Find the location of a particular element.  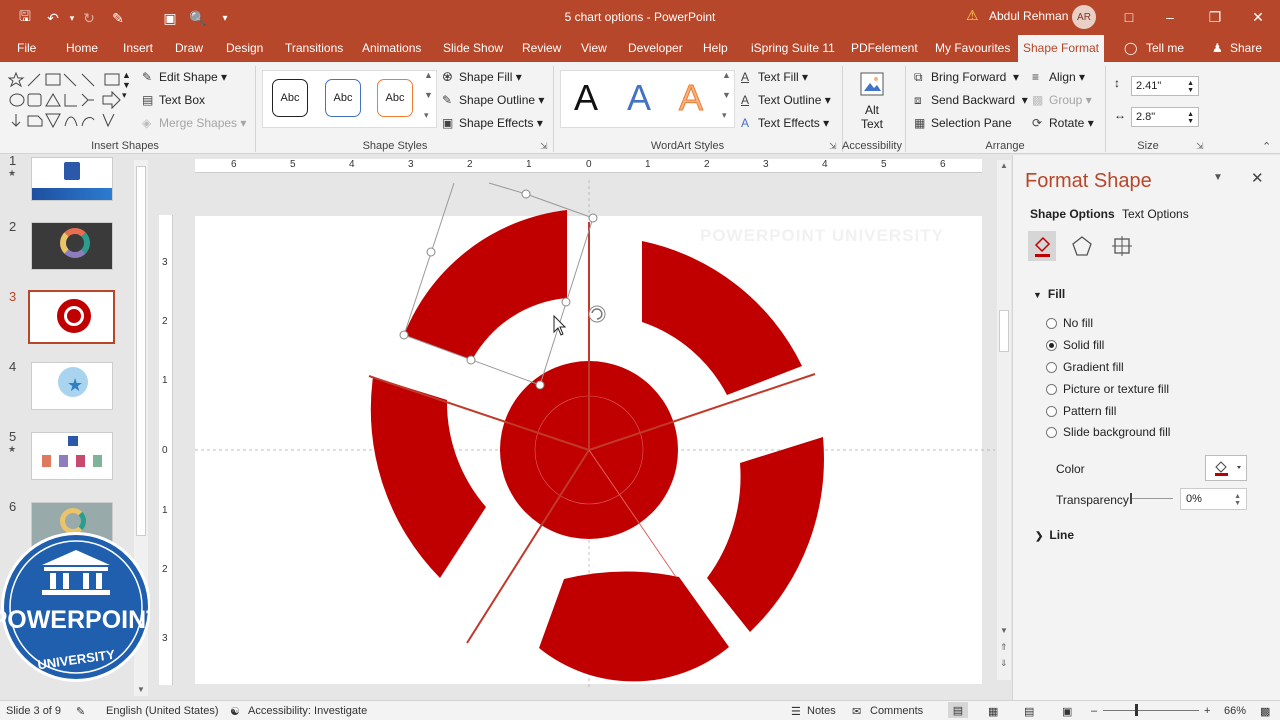

radio-no-fill: No fill is located at coordinates (1069, 323).